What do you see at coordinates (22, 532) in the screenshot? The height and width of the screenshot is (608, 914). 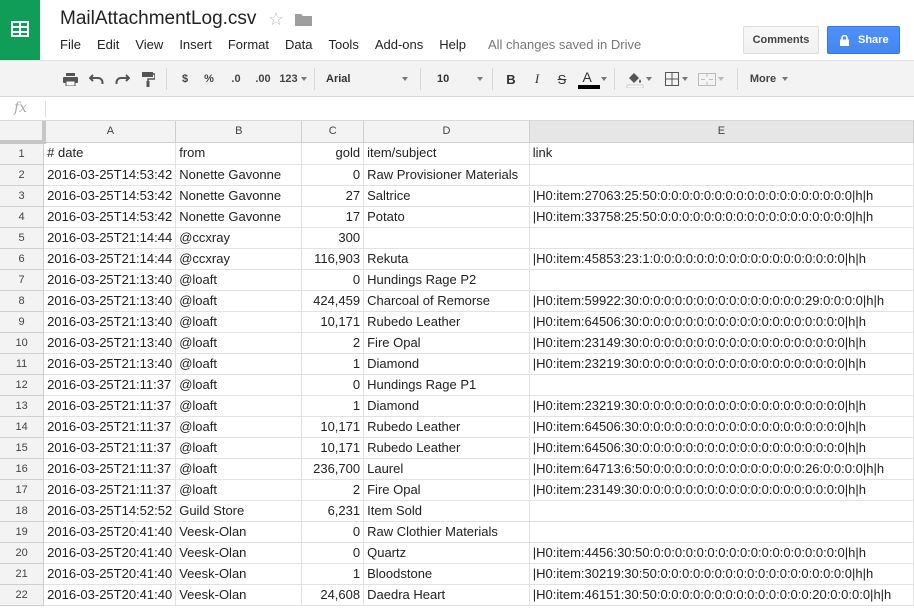 I see `row-header: 19` at bounding box center [22, 532].